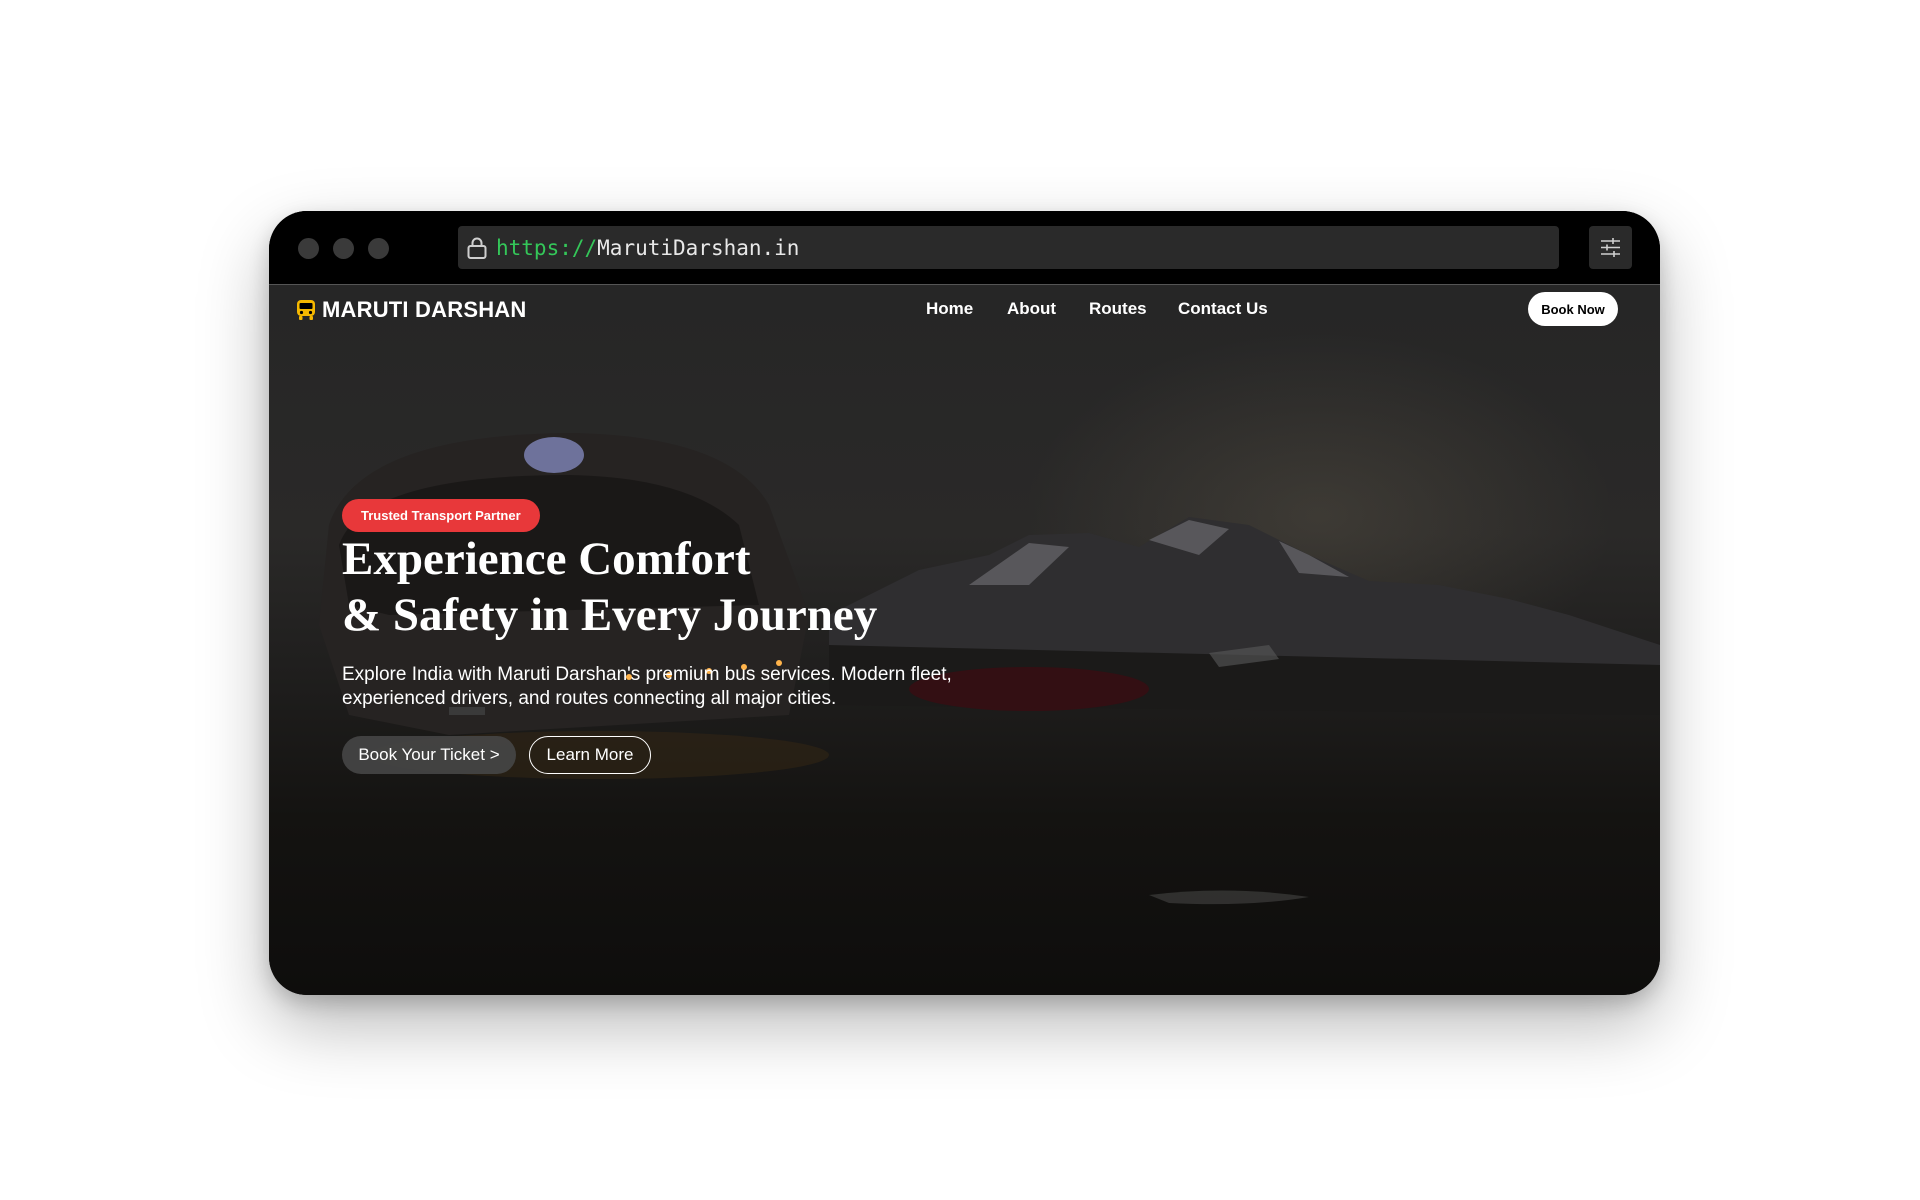 The width and height of the screenshot is (1920, 1200). I want to click on browser-toolbar: https://MarutiDarshan.in, so click(964, 247).